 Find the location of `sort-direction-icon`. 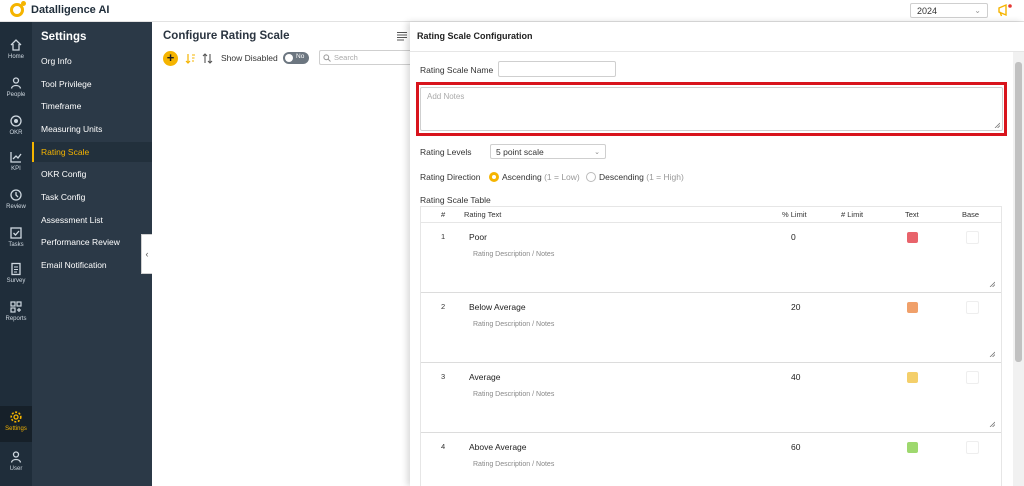

sort-direction-icon is located at coordinates (207, 58).